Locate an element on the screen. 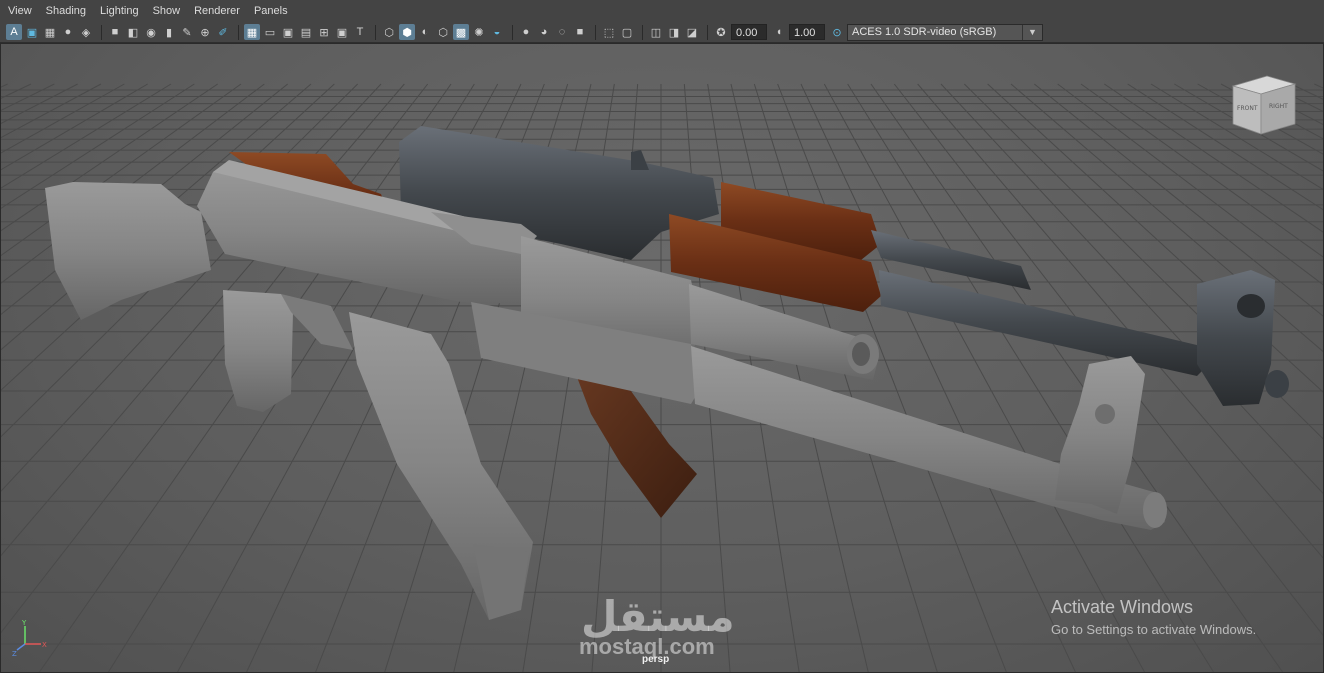  paint-icon: ✐ is located at coordinates (223, 32).